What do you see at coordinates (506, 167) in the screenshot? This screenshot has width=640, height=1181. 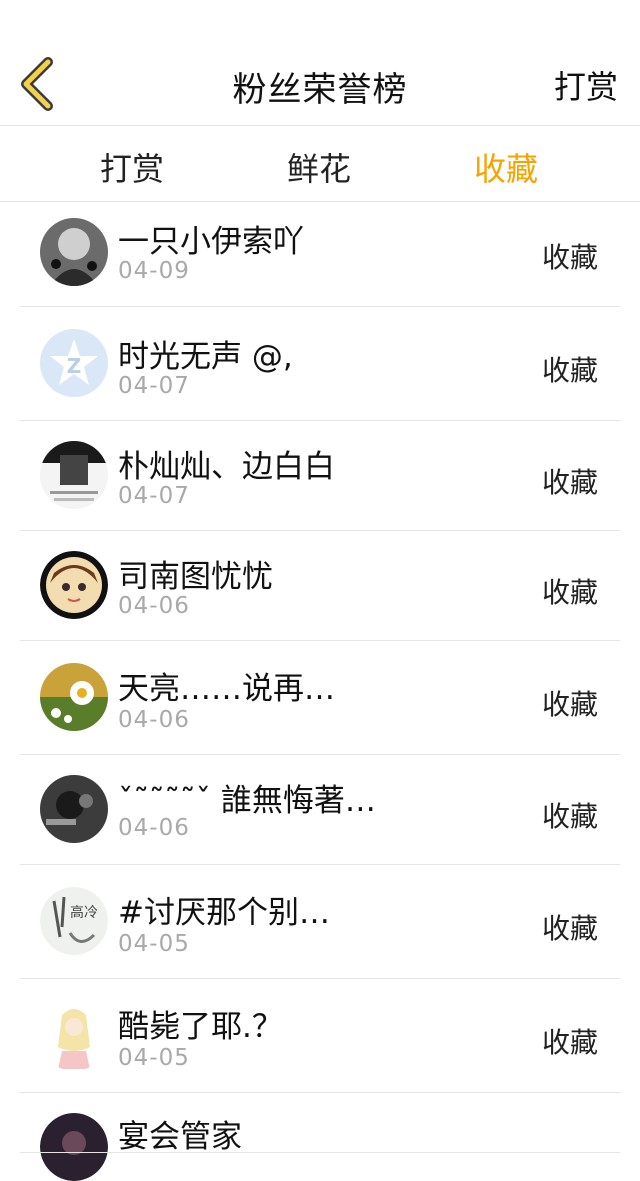 I see `tab-favorites: 收藏` at bounding box center [506, 167].